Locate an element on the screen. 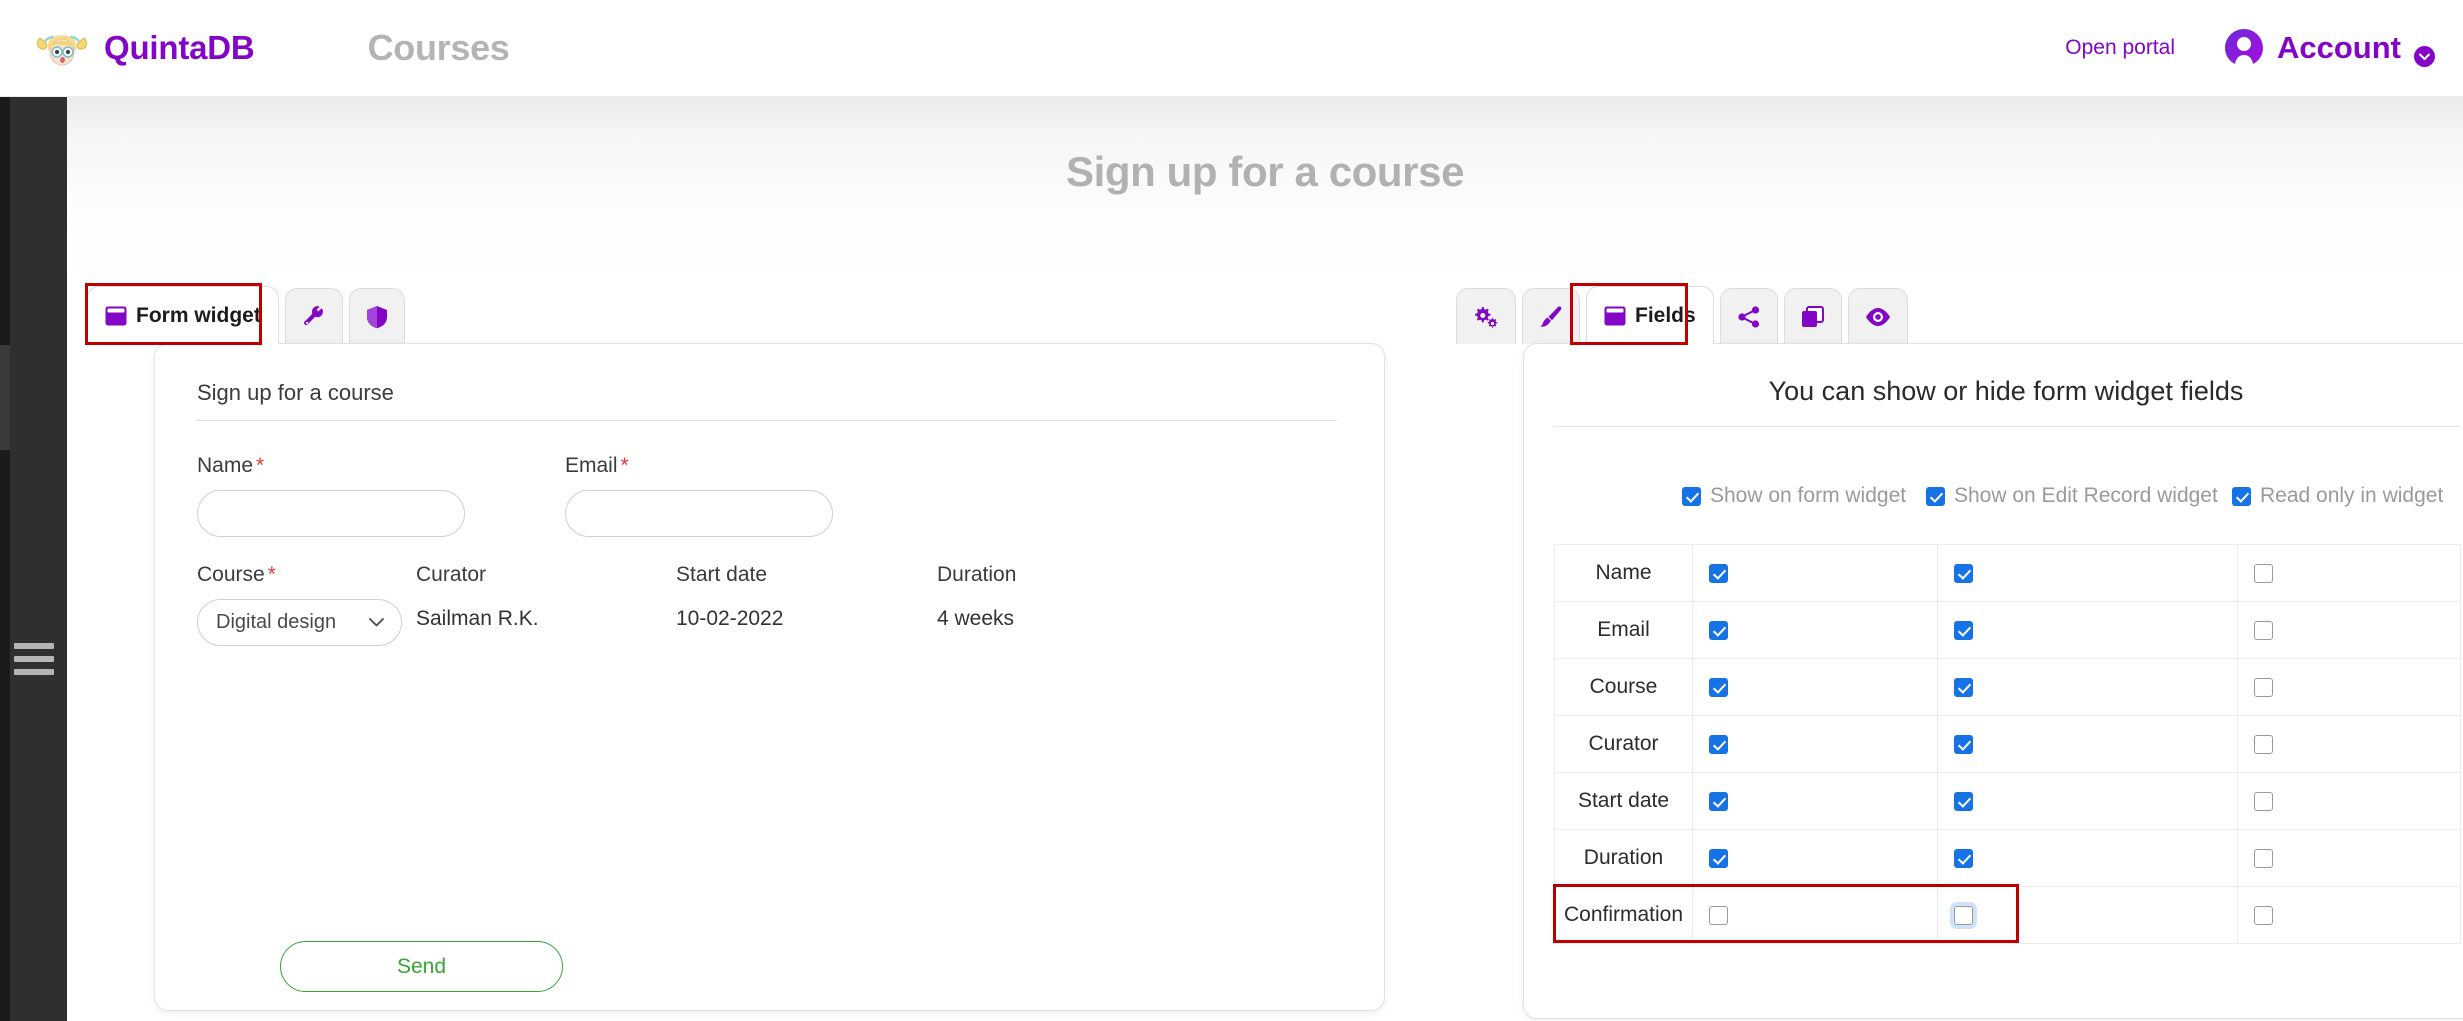  course-select-wrapper: Digital design is located at coordinates (299, 622).